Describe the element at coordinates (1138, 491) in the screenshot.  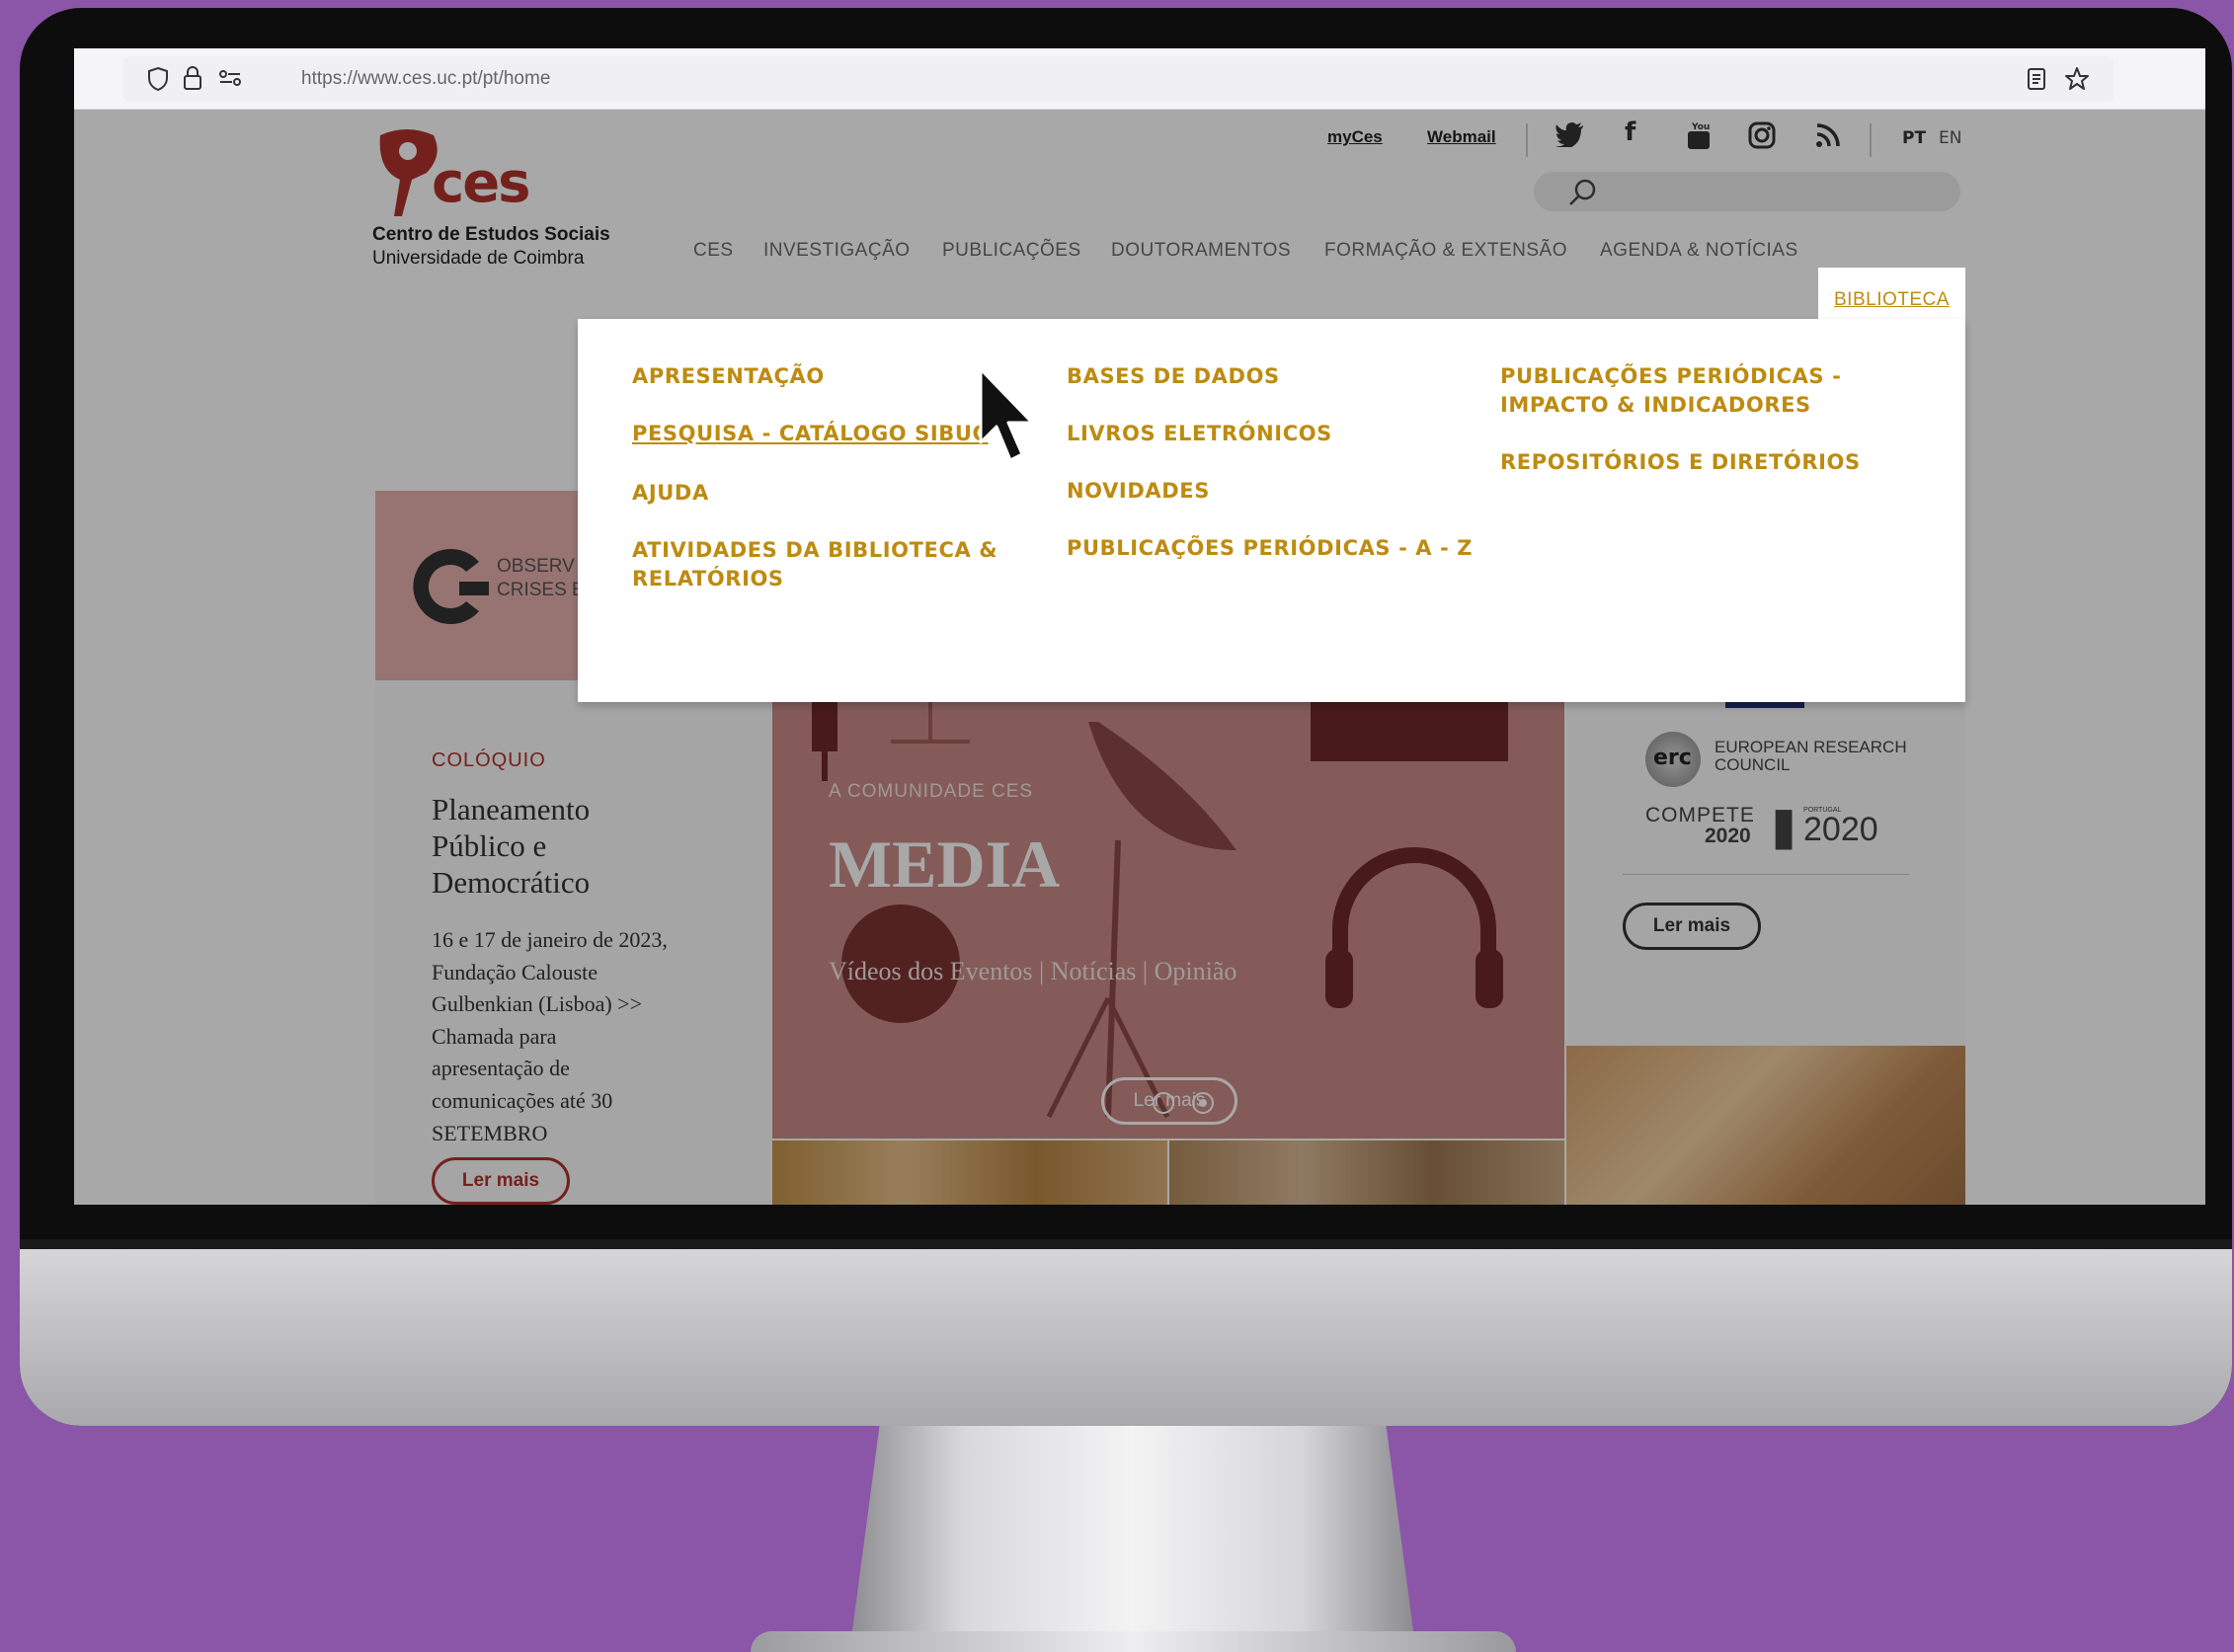
I see `menu-novidades: NOVIDADES` at that location.